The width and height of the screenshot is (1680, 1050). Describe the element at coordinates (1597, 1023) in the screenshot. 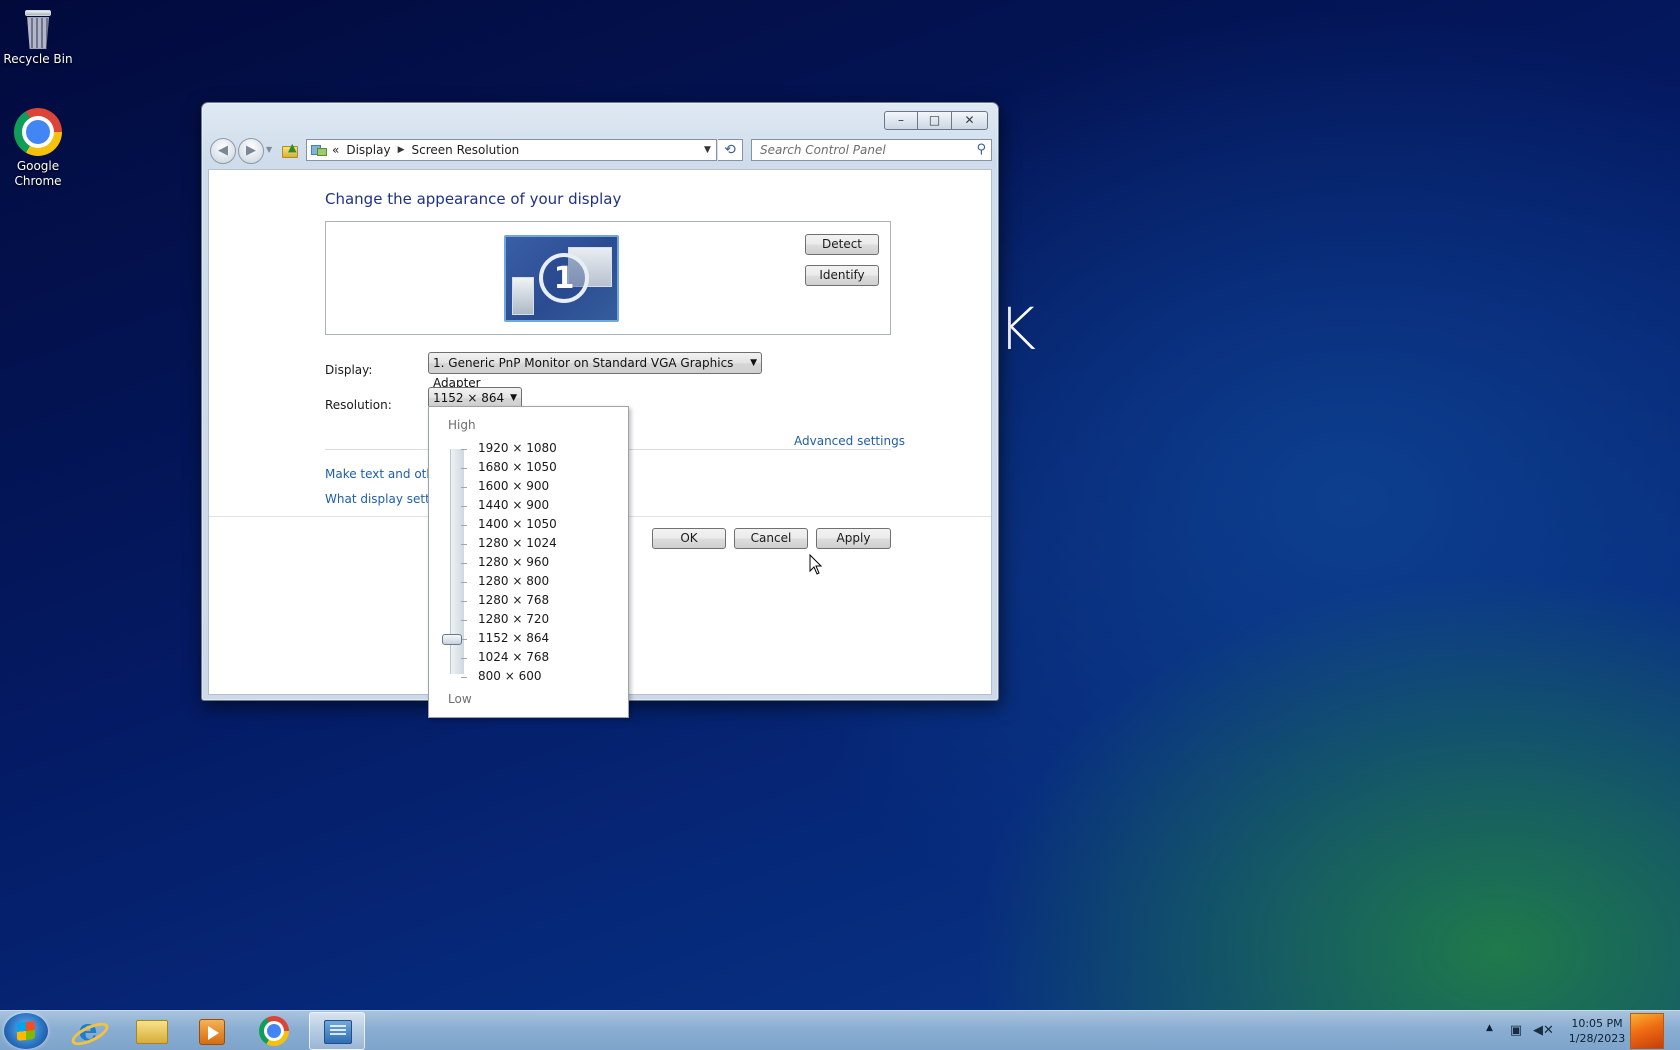

I see `clock-time: 10:05 PM` at that location.